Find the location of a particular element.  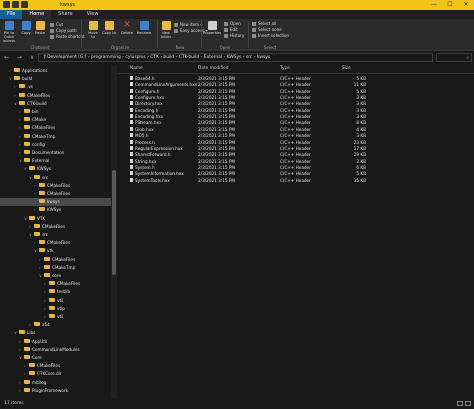

new-folder-icon is located at coordinates (24, 4).